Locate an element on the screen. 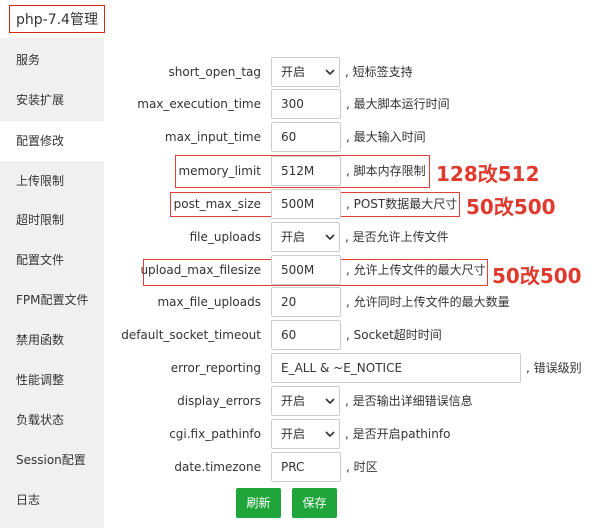 The image size is (611, 528). setting-label: max_execution_time is located at coordinates (199, 104).